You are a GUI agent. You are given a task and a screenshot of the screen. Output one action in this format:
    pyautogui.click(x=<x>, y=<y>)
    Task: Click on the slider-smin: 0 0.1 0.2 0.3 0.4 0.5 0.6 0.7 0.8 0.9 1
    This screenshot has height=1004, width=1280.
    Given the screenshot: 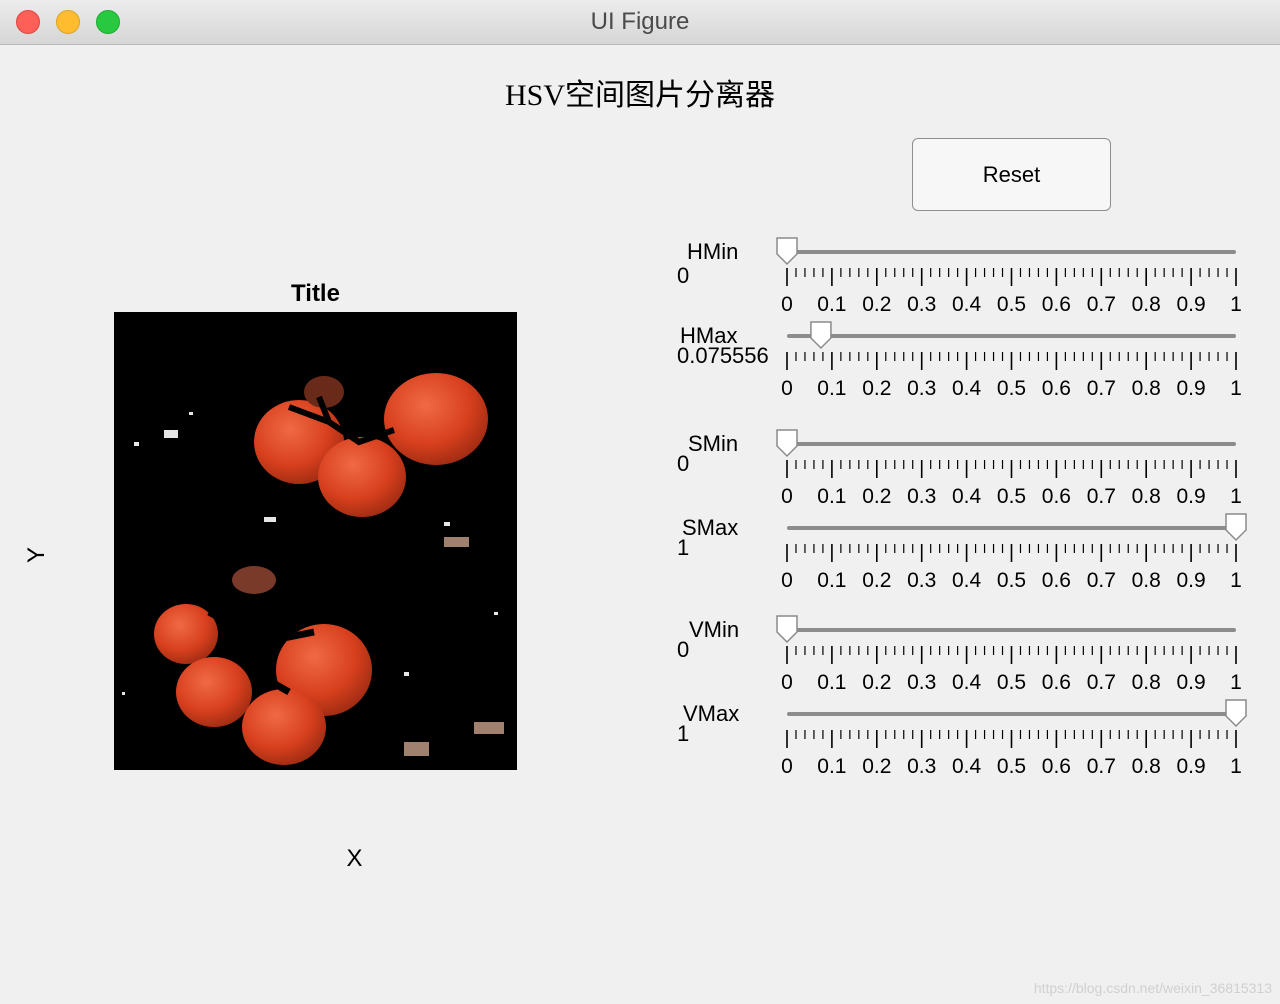 What is the action you would take?
    pyautogui.click(x=1009, y=468)
    